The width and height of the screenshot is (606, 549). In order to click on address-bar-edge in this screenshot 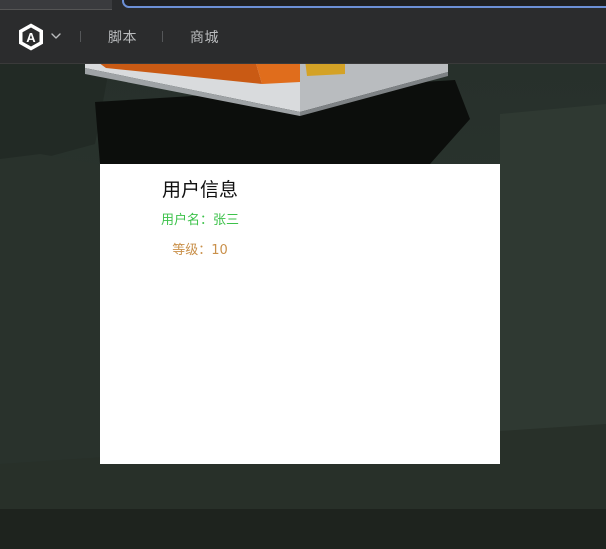, I will do `click(364, 4)`.